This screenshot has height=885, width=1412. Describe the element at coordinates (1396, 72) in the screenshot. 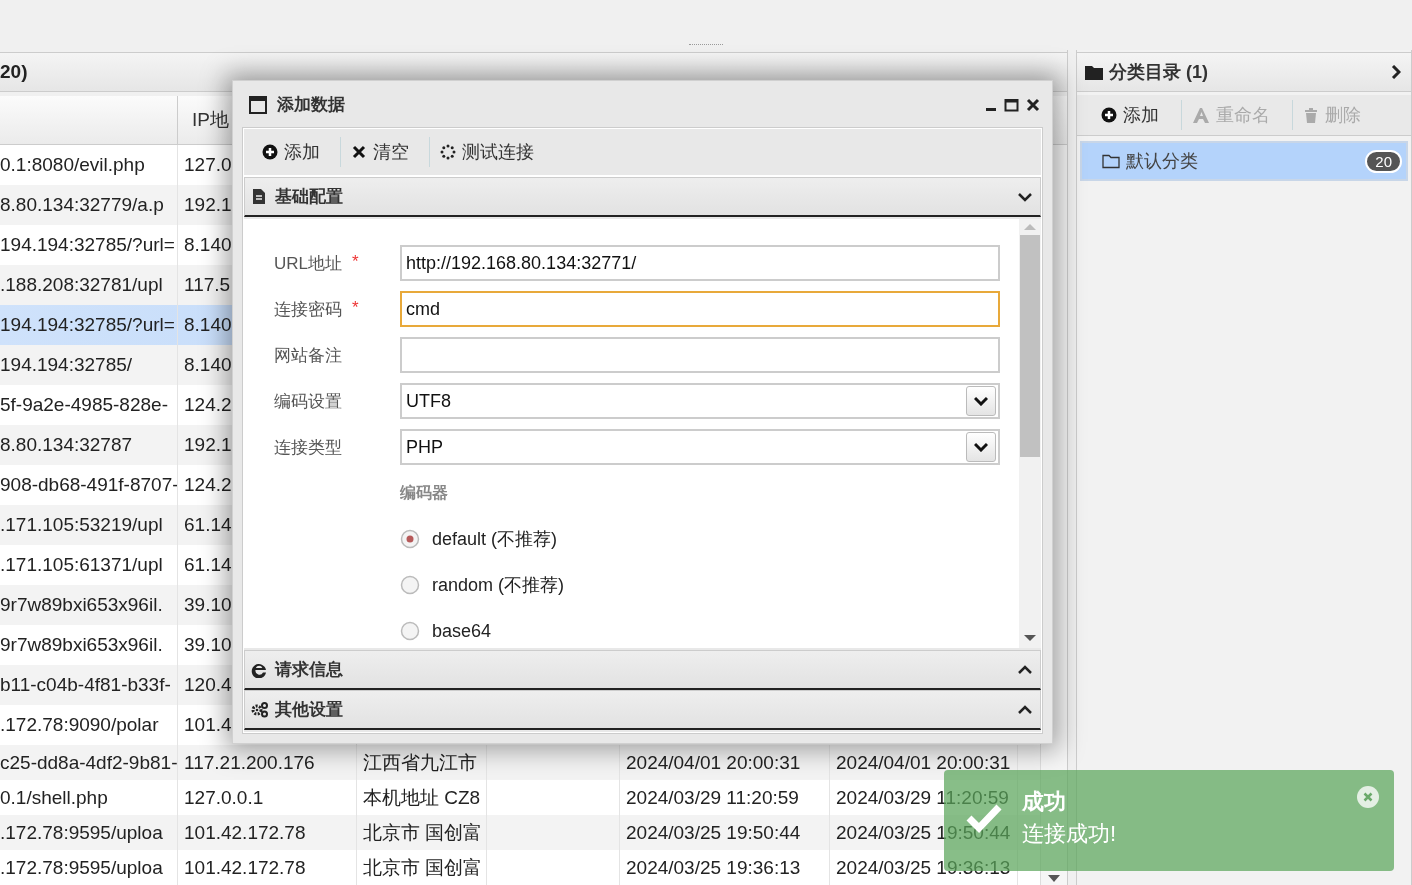

I see `chevron-right-icon` at that location.